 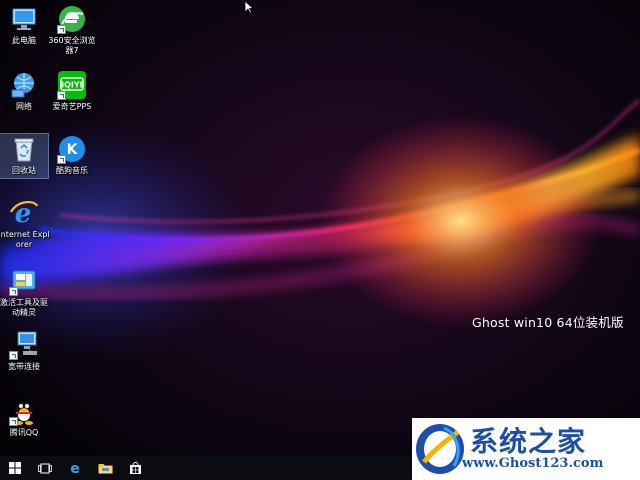 I want to click on network-icon, so click(x=22, y=85).